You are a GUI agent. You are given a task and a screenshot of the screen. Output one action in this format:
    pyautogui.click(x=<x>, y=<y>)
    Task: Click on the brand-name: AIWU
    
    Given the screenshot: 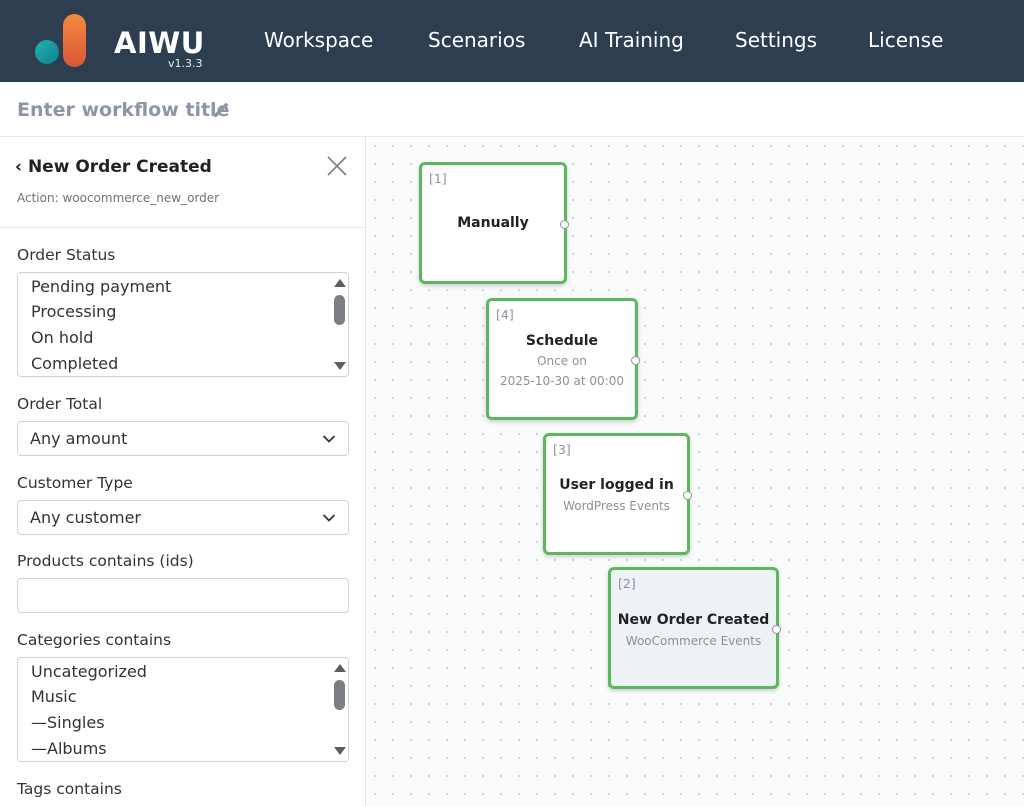 What is the action you would take?
    pyautogui.click(x=159, y=43)
    